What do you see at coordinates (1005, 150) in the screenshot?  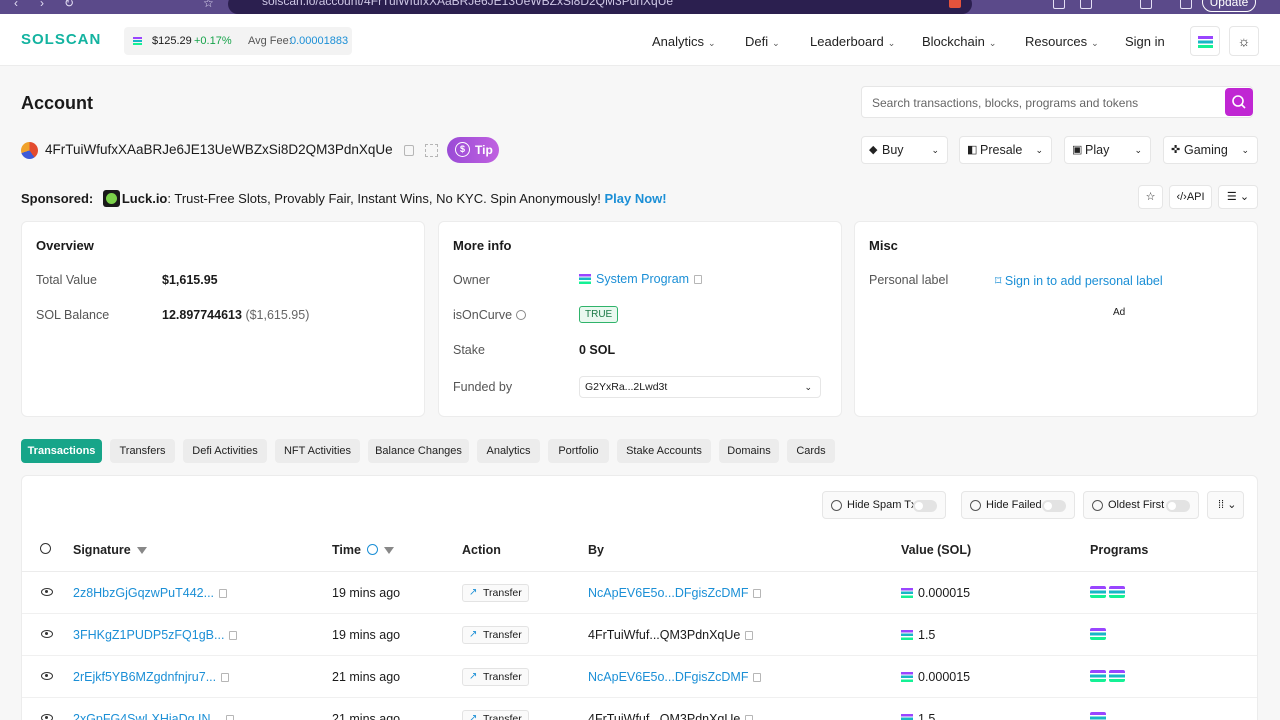 I see `presale-button: ◧ Presale ⌄` at bounding box center [1005, 150].